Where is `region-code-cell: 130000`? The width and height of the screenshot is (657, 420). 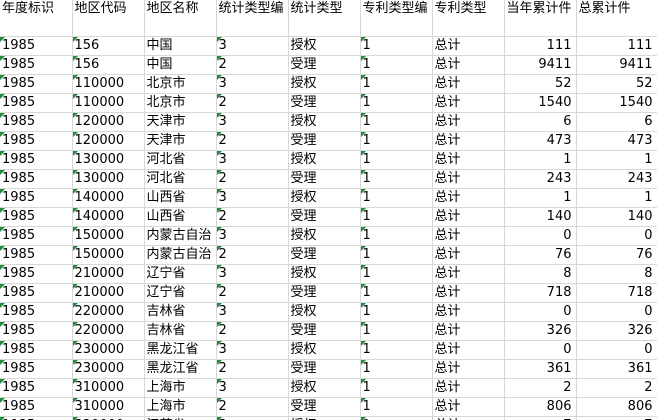 region-code-cell: 130000 is located at coordinates (108, 179).